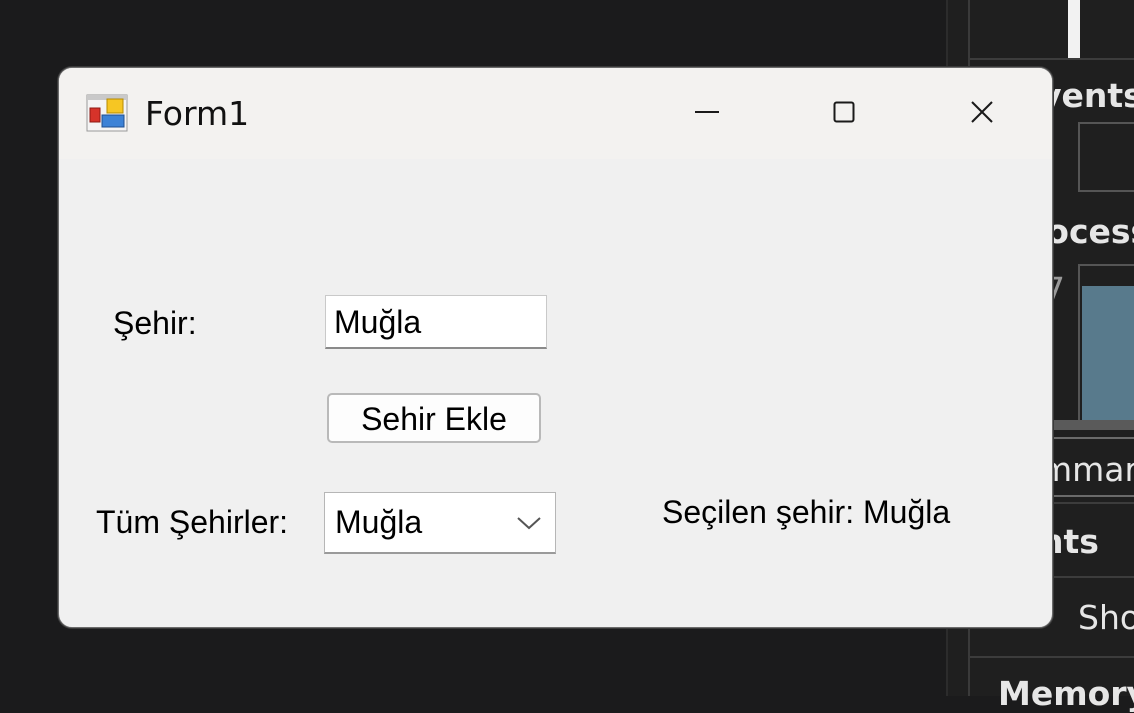 The width and height of the screenshot is (1134, 713). What do you see at coordinates (1106, 157) in the screenshot?
I see `background-events-box` at bounding box center [1106, 157].